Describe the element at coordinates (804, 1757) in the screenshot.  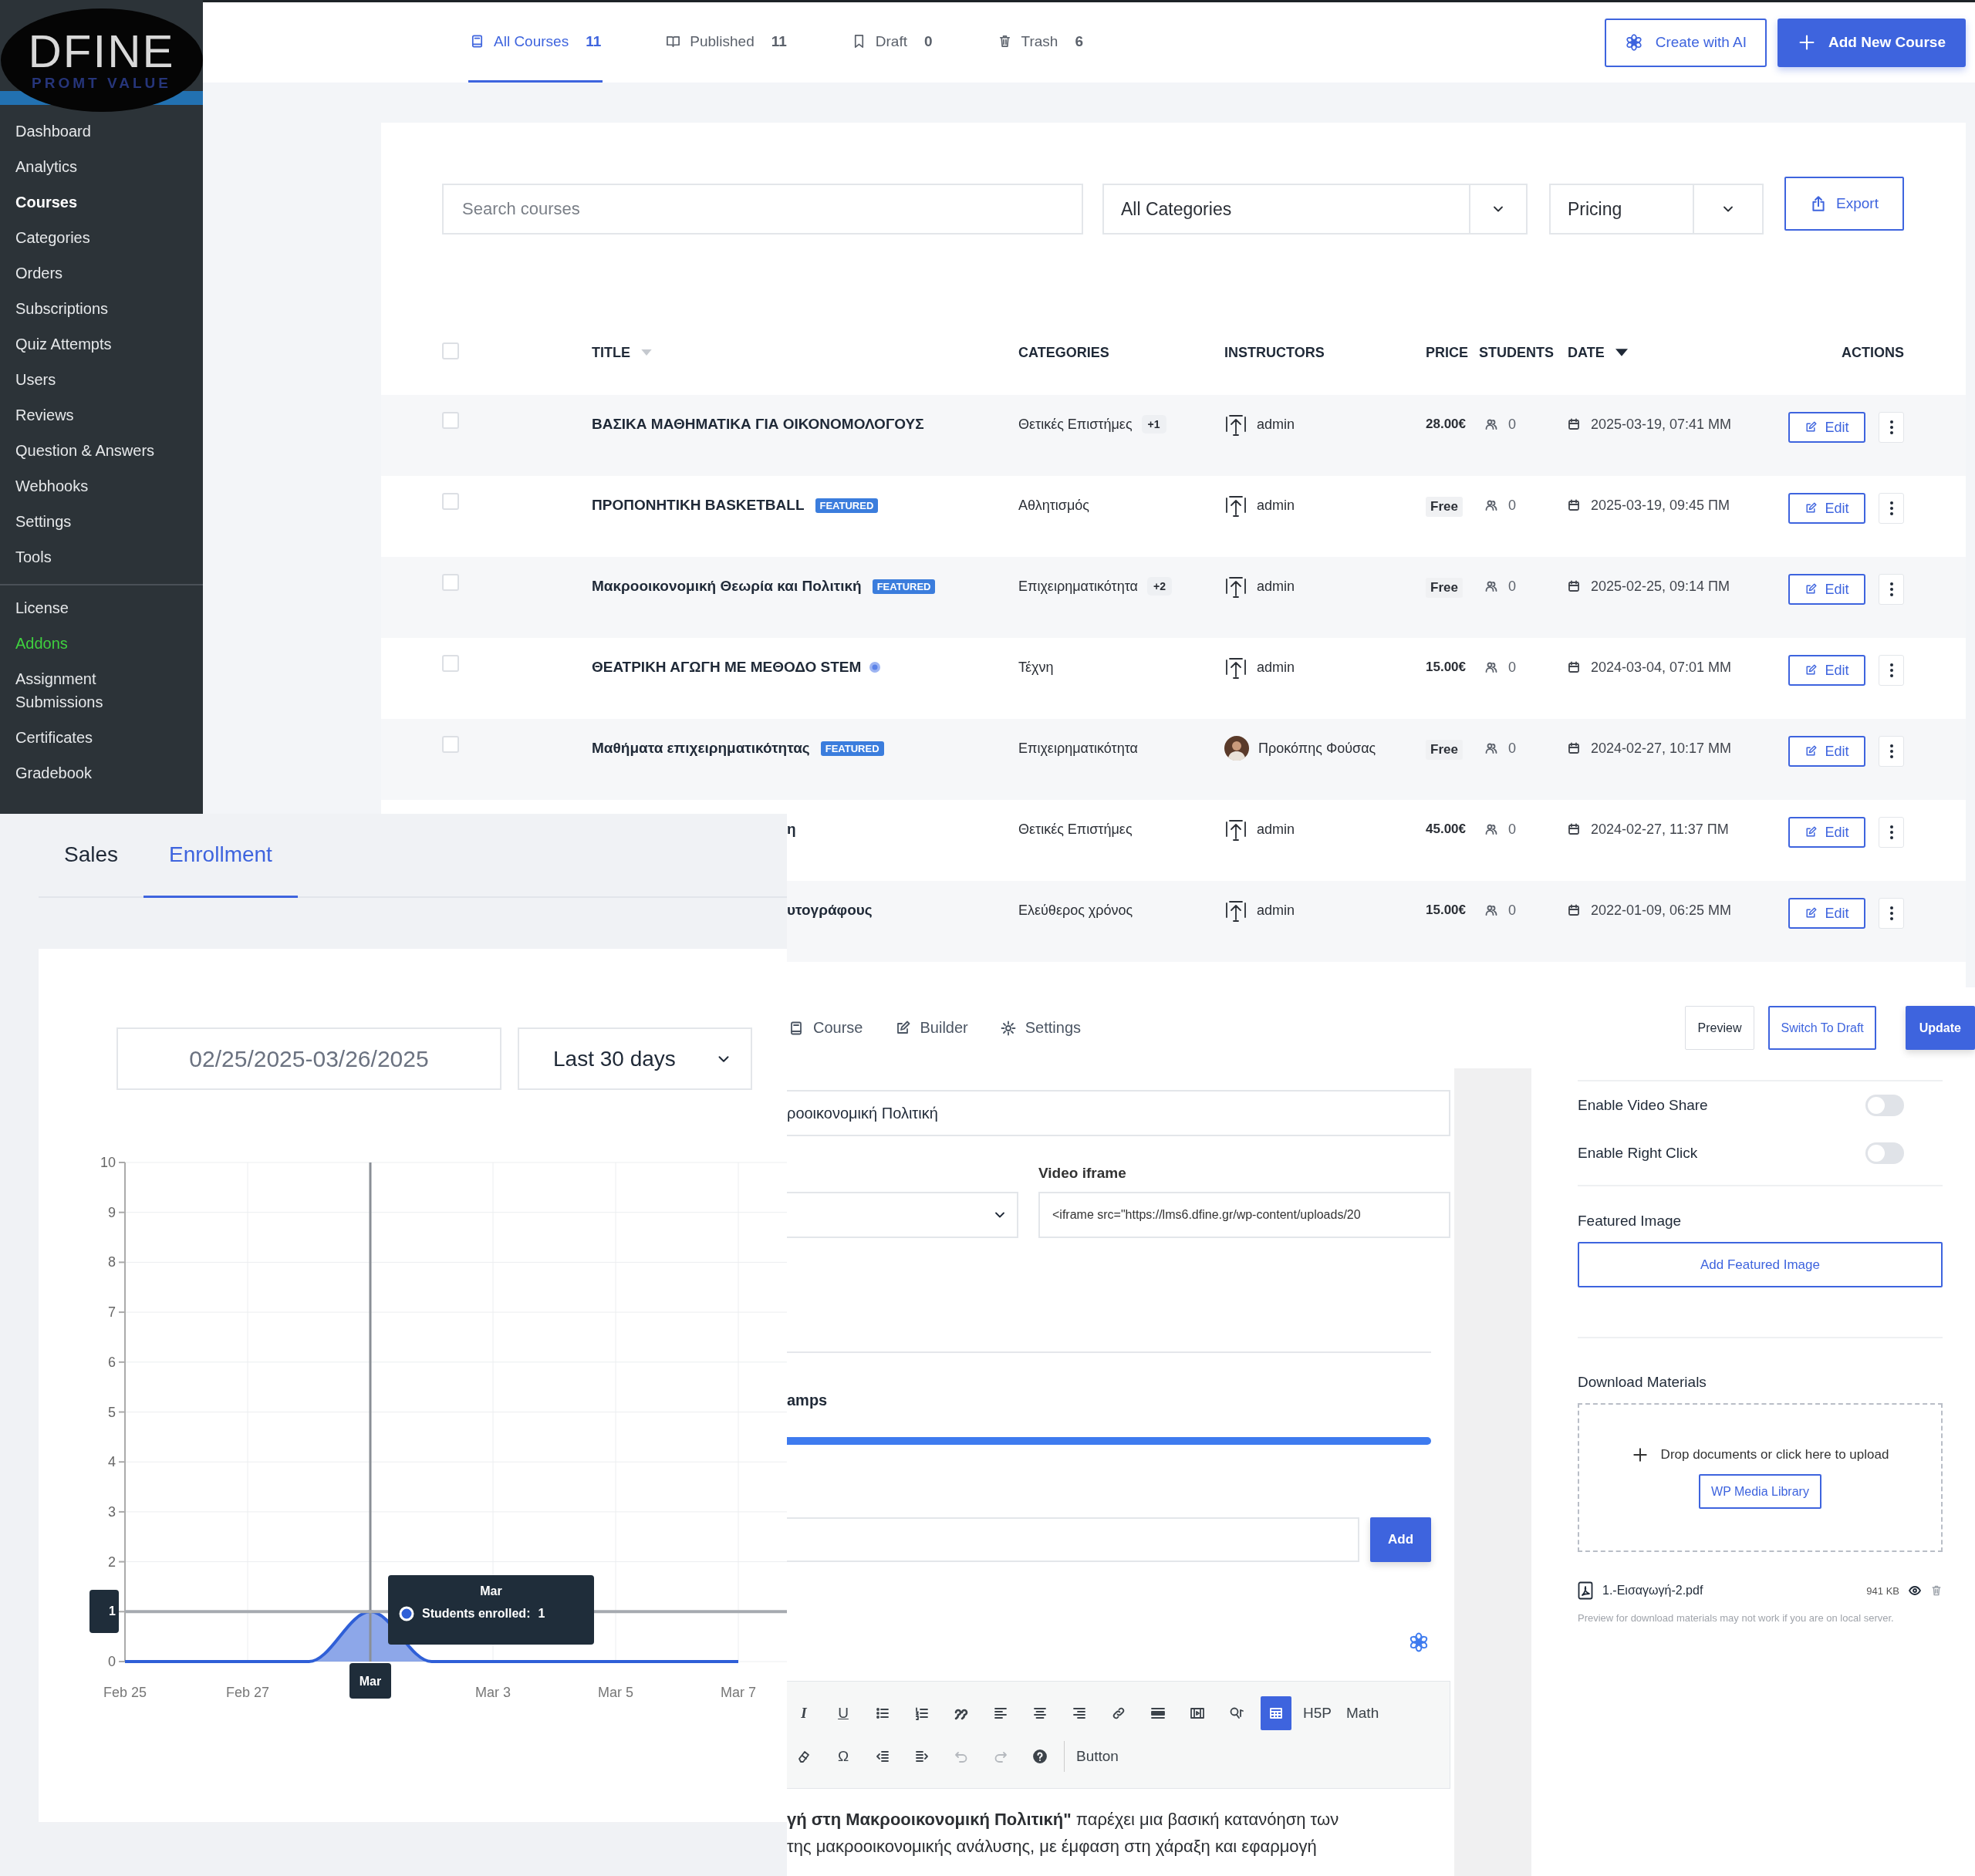
I see `eraser-icon` at that location.